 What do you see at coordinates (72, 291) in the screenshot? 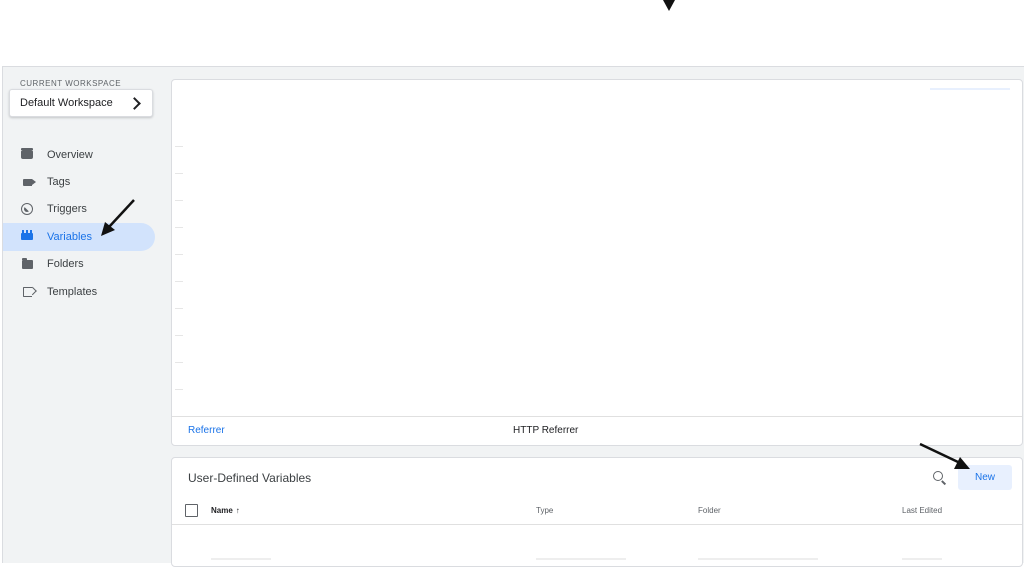
I see `sidebar-item-label: Templates` at bounding box center [72, 291].